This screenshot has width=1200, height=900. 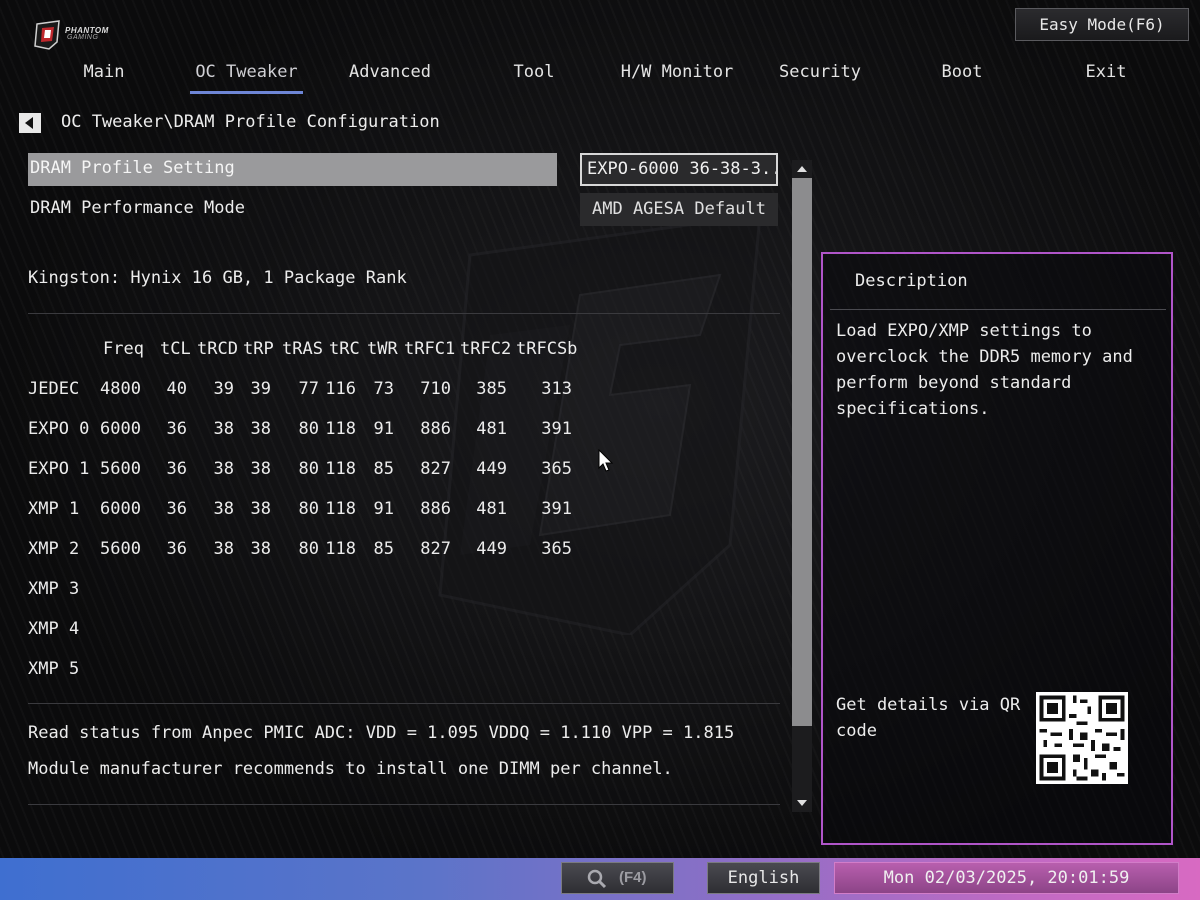 What do you see at coordinates (59, 429) in the screenshot?
I see `table-row-label: EXPO 0` at bounding box center [59, 429].